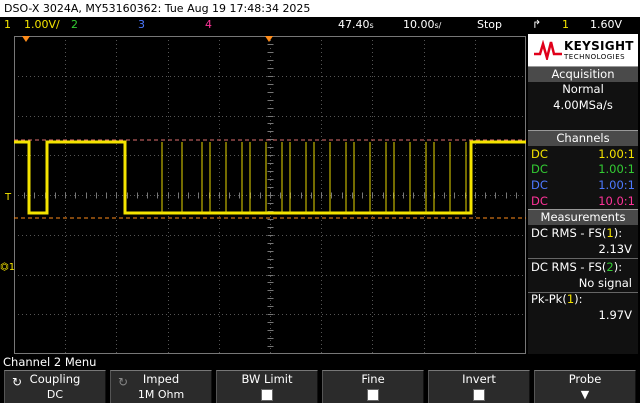  I want to click on channel-row-1: DC 1.00:1, so click(583, 154).